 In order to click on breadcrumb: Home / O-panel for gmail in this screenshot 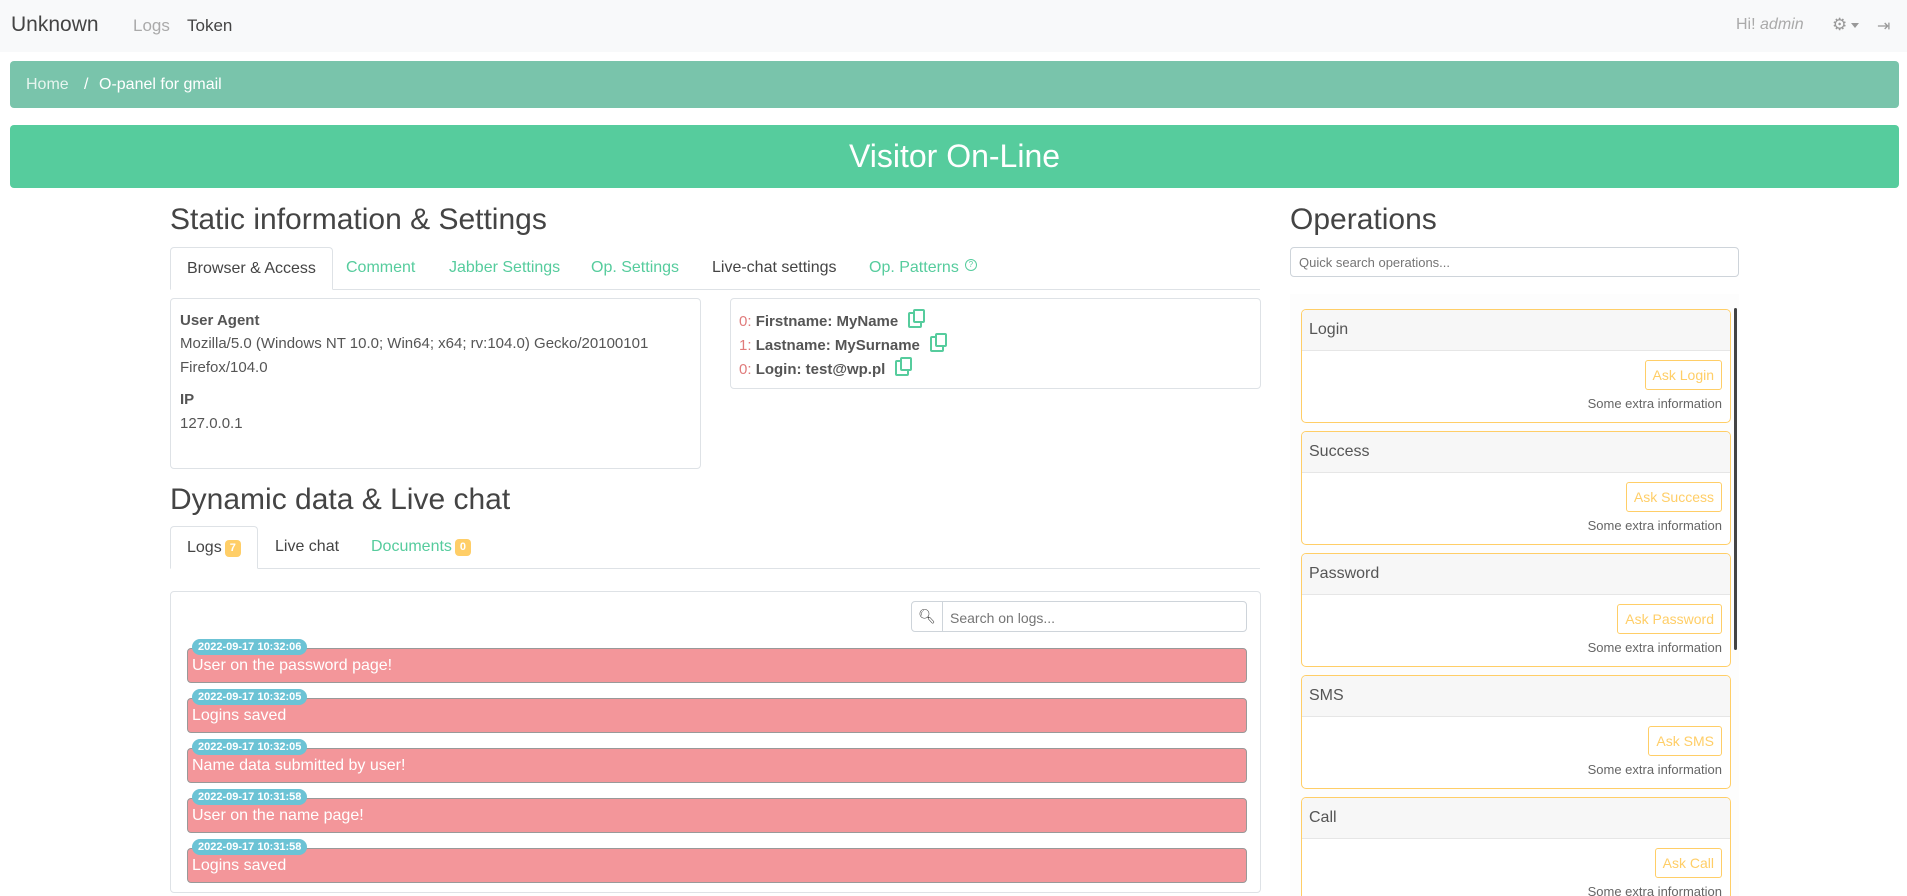, I will do `click(954, 84)`.